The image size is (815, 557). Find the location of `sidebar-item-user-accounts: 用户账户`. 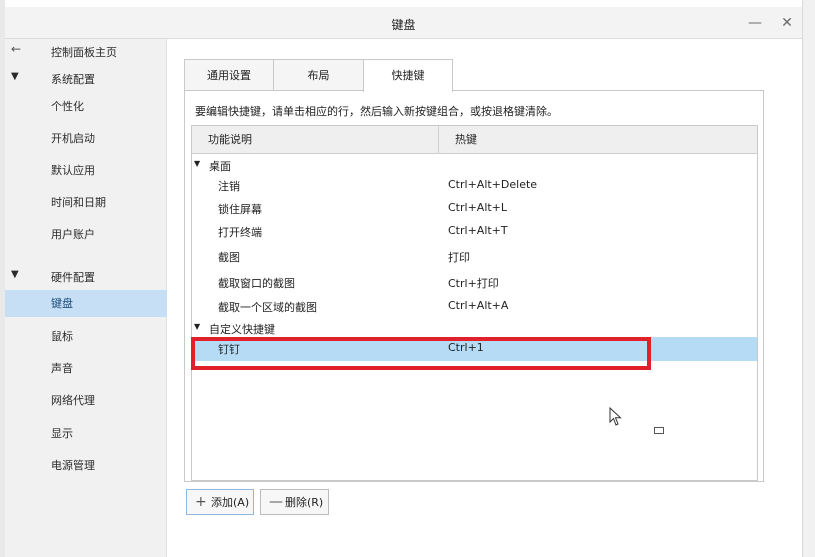

sidebar-item-user-accounts: 用户账户 is located at coordinates (86, 234).